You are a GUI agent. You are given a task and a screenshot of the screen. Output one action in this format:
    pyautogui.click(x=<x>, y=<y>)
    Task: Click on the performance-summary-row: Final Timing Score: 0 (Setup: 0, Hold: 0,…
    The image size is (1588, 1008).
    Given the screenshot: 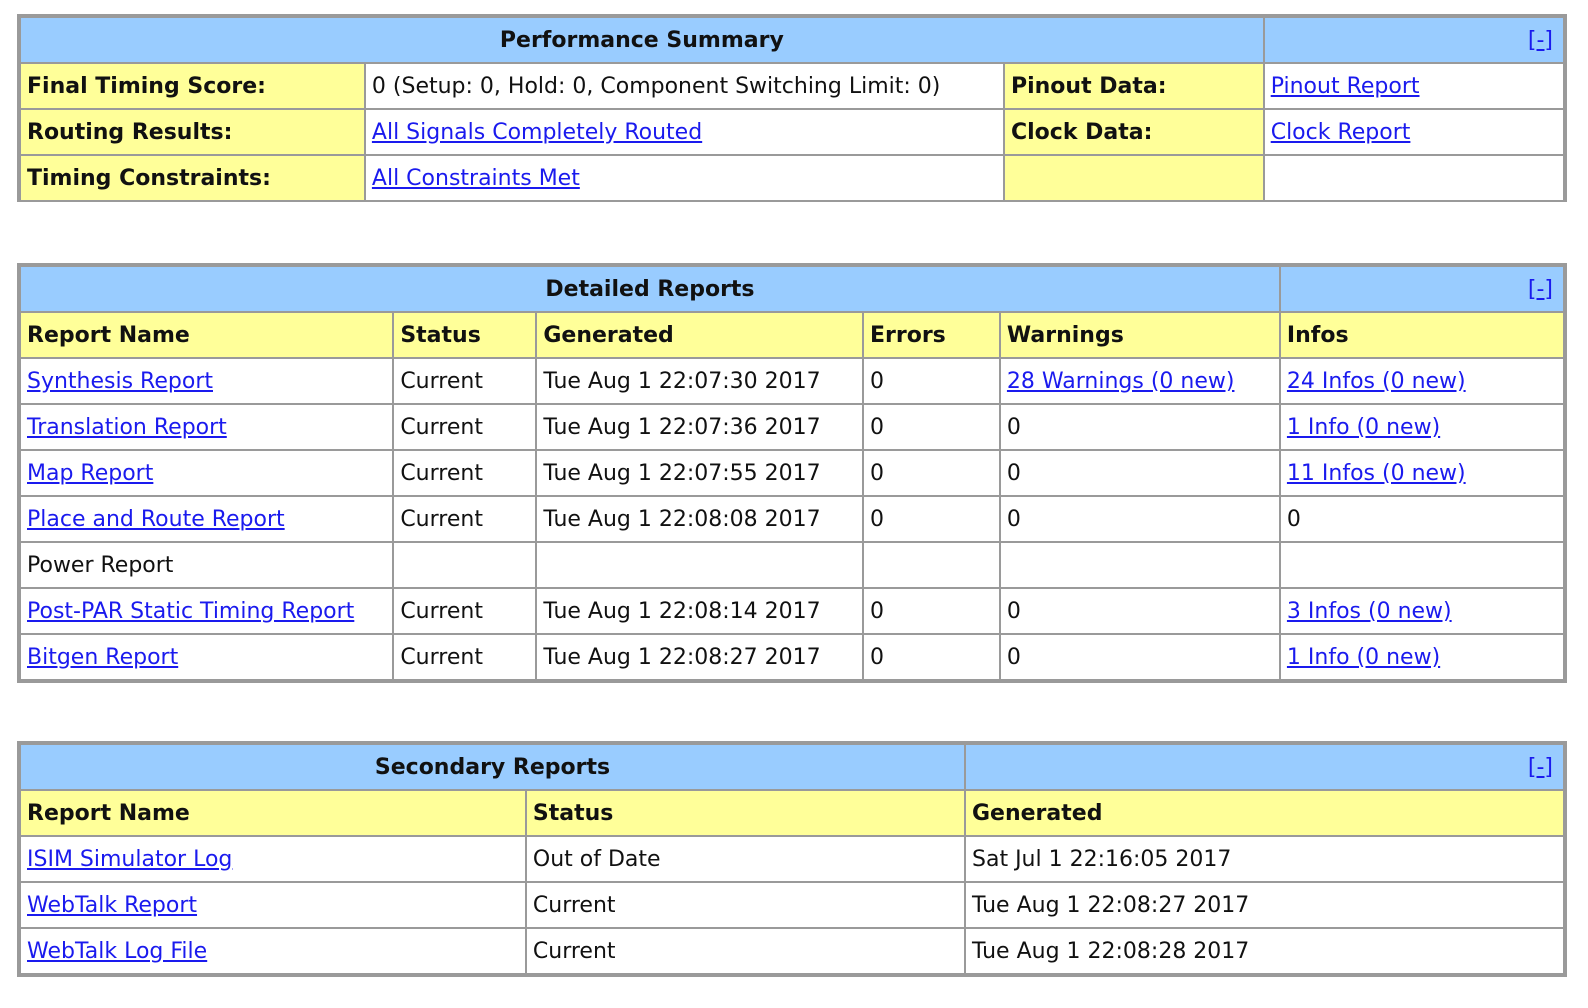 What is the action you would take?
    pyautogui.click(x=792, y=86)
    